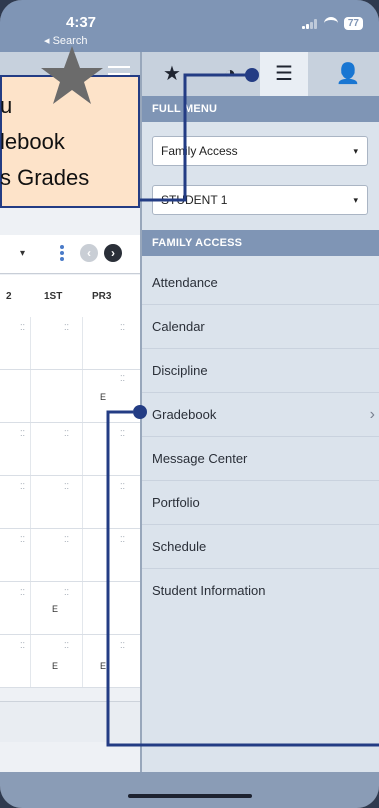  I want to click on full-menu-heading: FULL MENU, so click(260, 109).